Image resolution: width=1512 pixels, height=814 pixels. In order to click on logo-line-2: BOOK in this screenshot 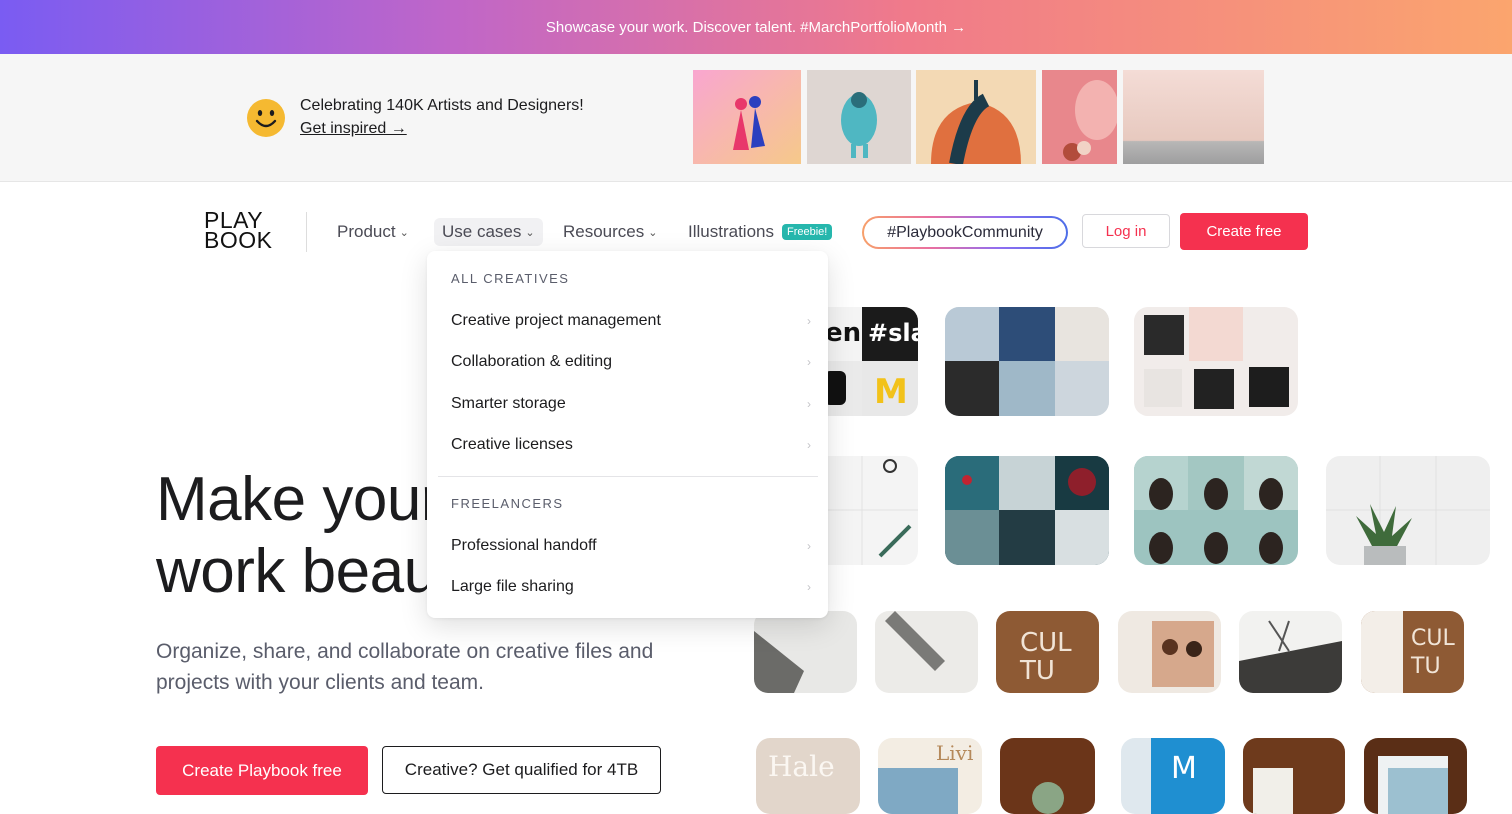, I will do `click(238, 240)`.